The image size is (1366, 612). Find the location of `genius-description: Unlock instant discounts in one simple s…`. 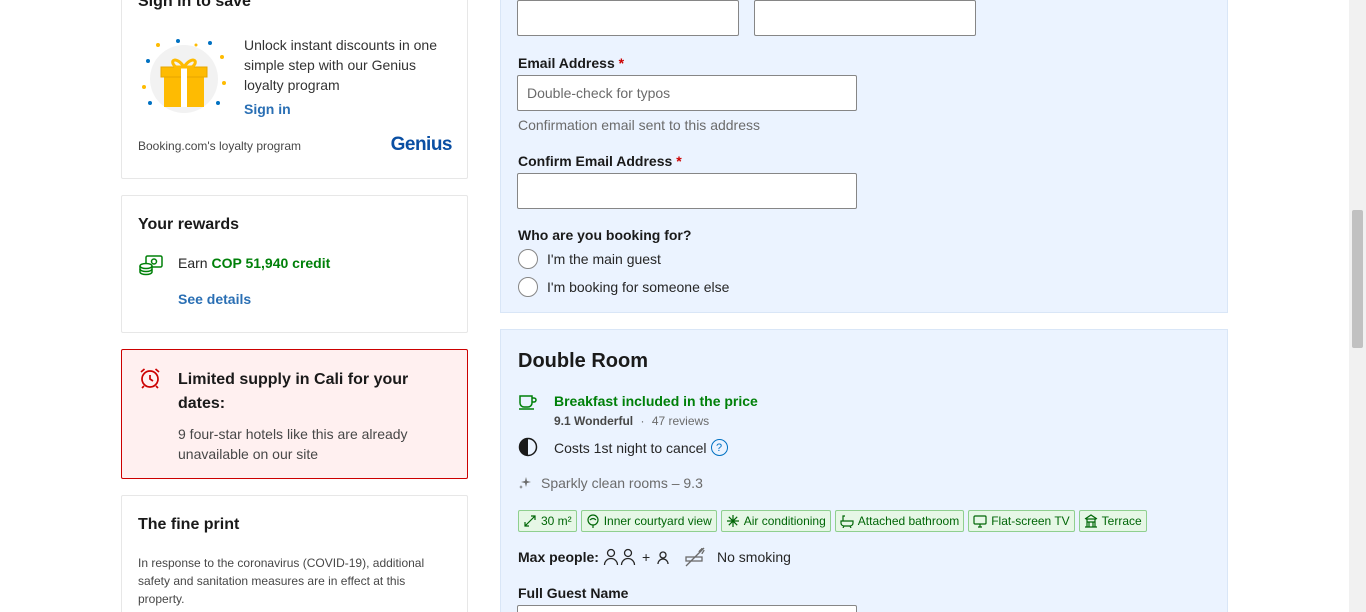

genius-description: Unlock instant discounts in one simple s… is located at coordinates (340, 65).